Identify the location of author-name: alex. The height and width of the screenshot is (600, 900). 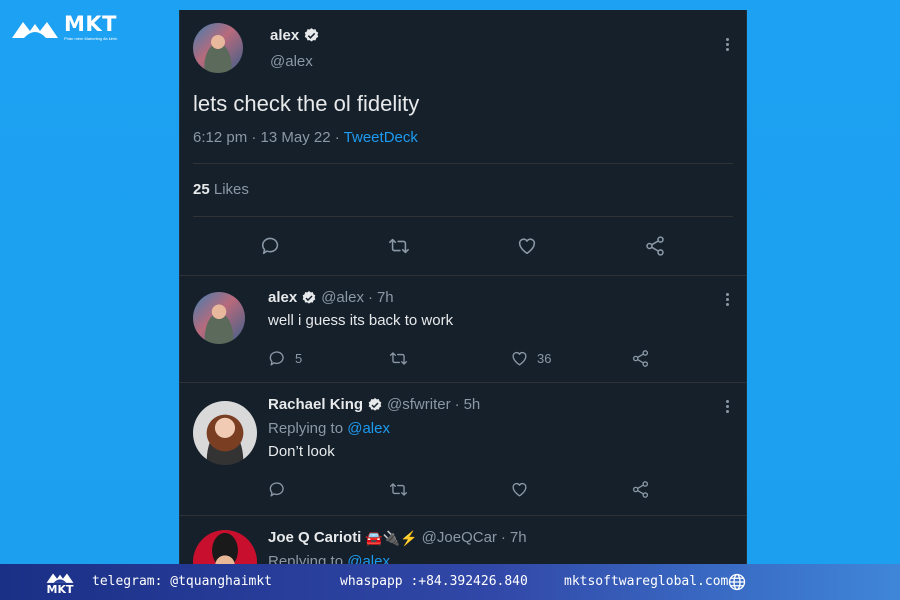
(284, 35).